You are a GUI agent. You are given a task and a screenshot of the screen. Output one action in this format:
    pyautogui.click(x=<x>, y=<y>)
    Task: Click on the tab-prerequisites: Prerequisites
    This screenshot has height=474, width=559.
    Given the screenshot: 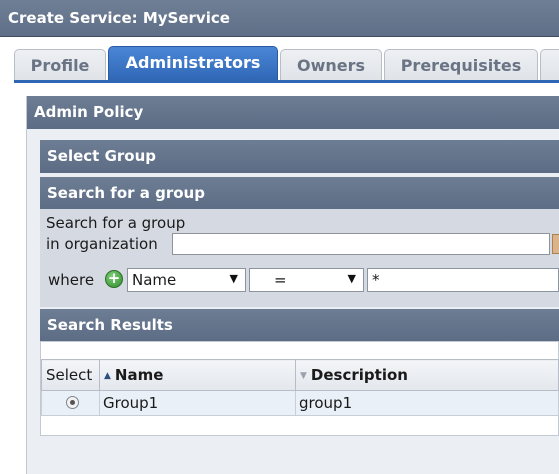 What is the action you would take?
    pyautogui.click(x=461, y=65)
    